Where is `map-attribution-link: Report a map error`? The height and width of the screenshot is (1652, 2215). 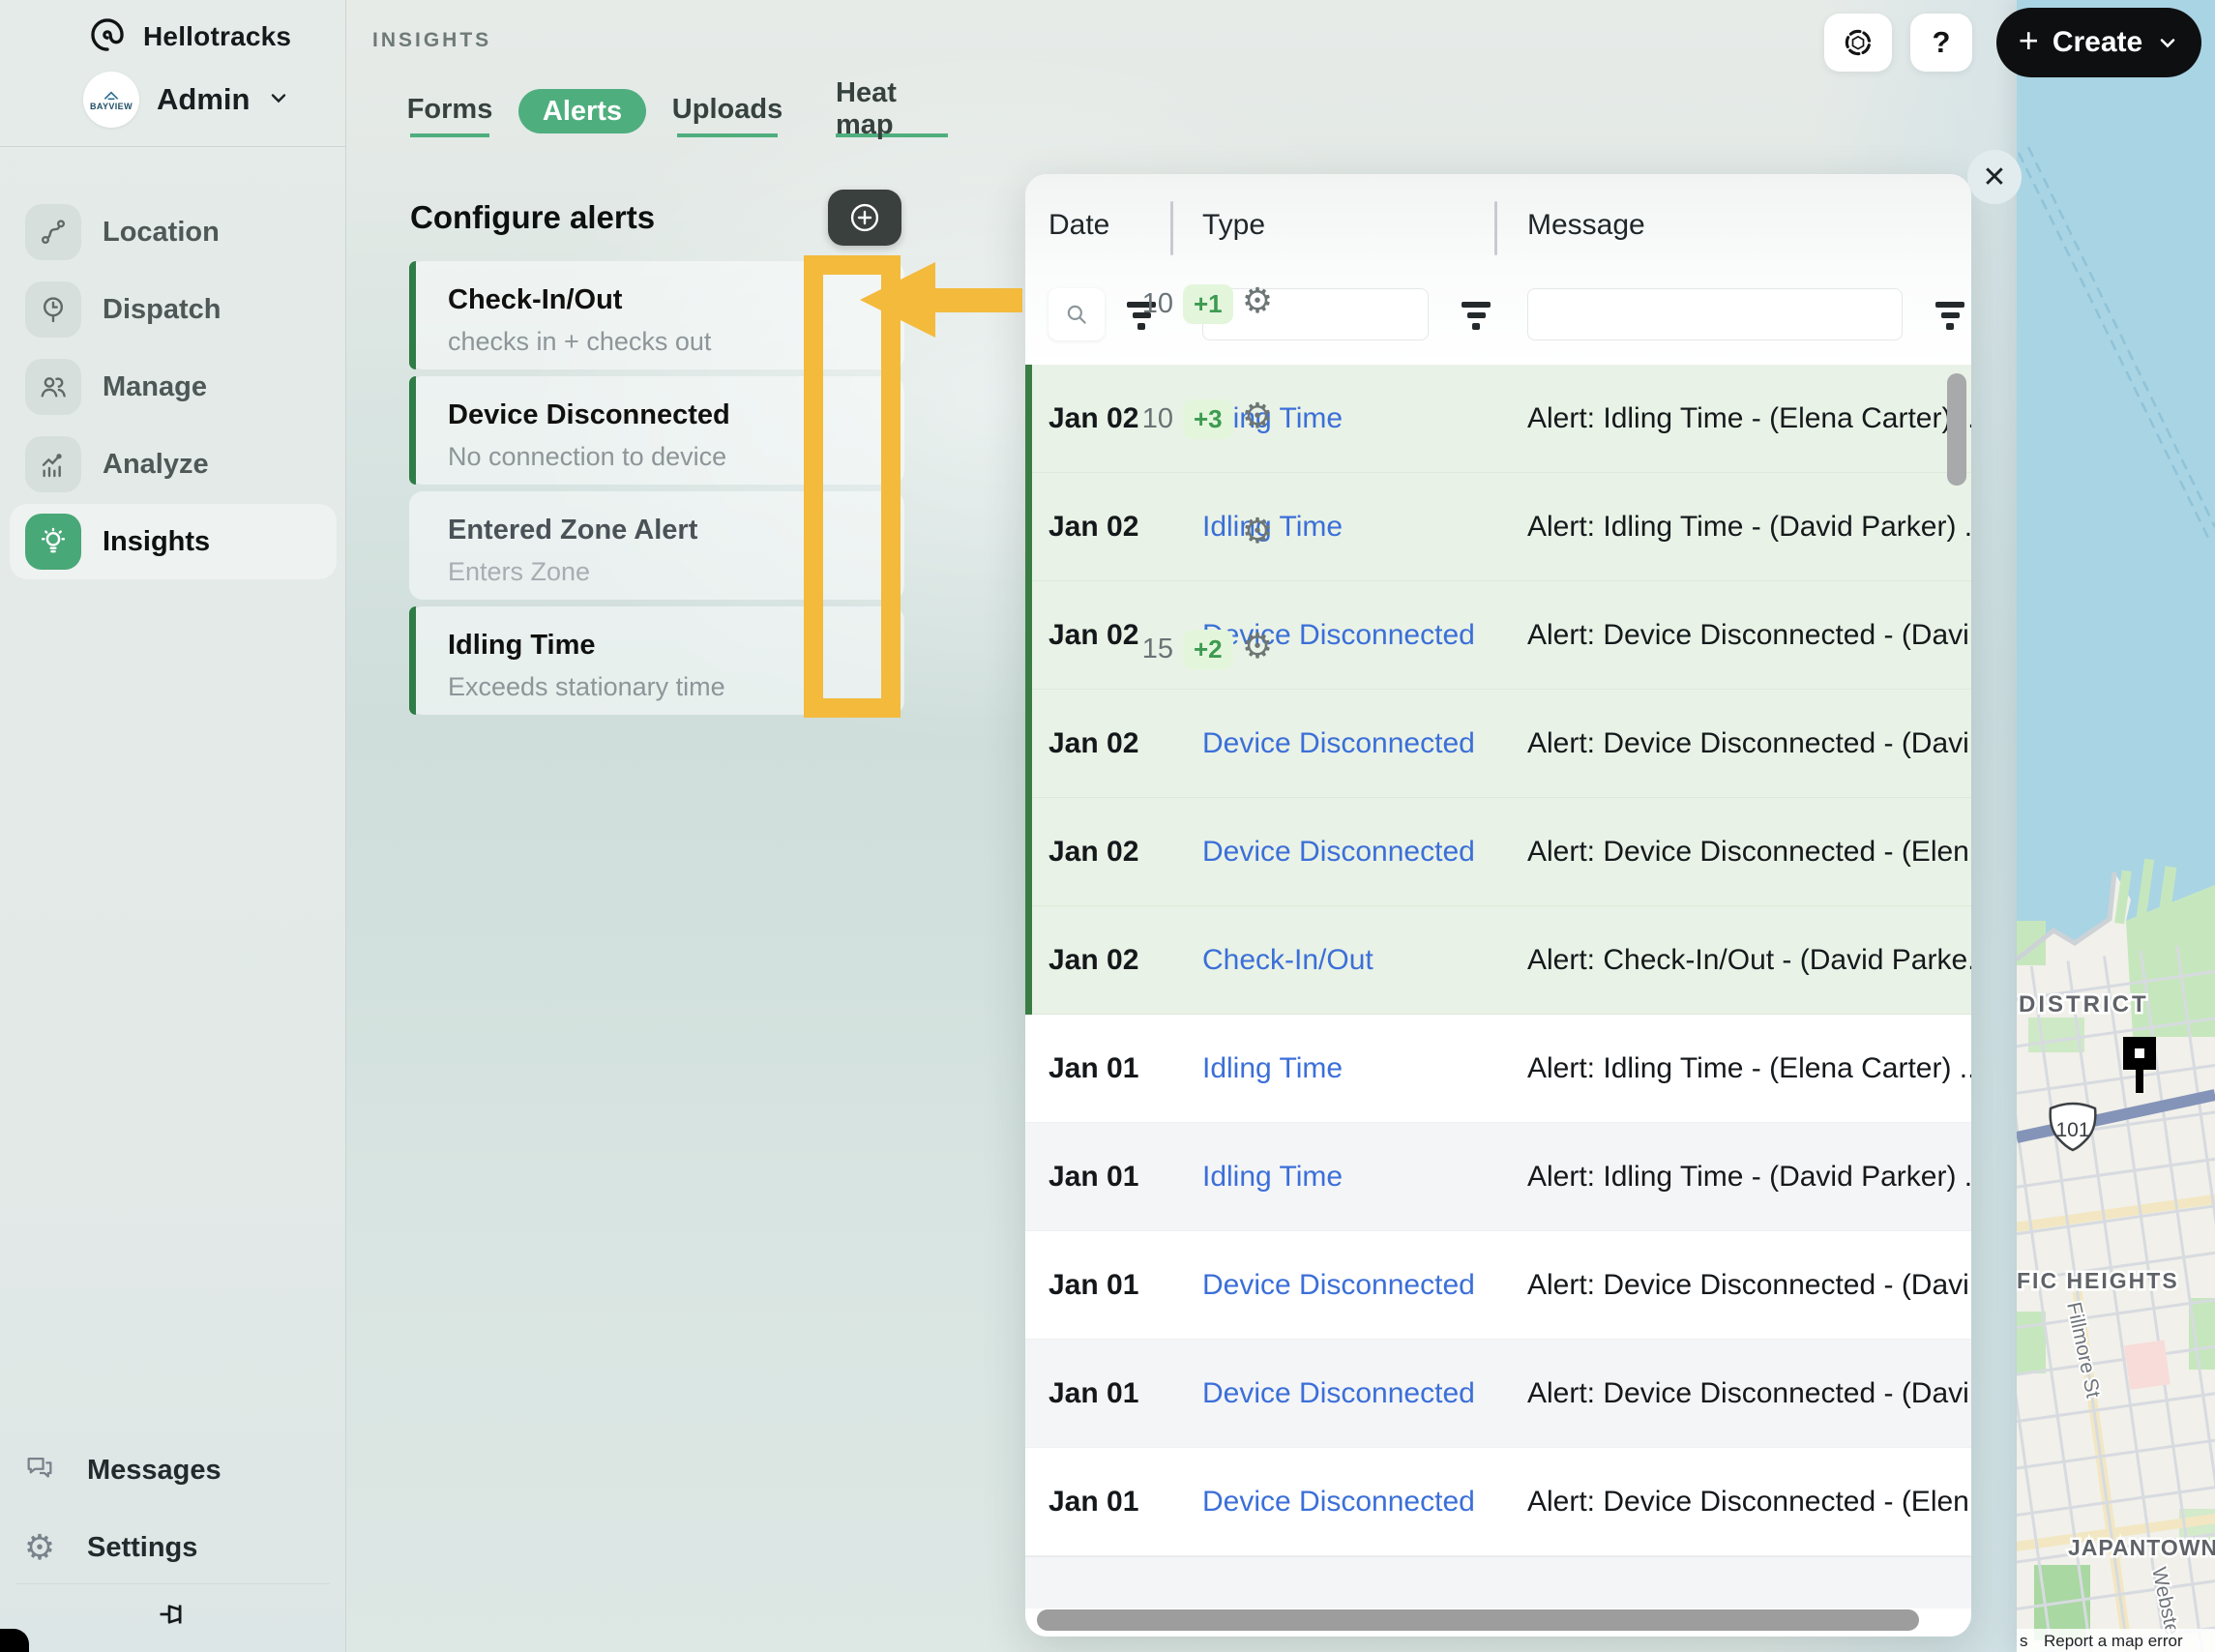
map-attribution-link: Report a map error is located at coordinates (2113, 1641).